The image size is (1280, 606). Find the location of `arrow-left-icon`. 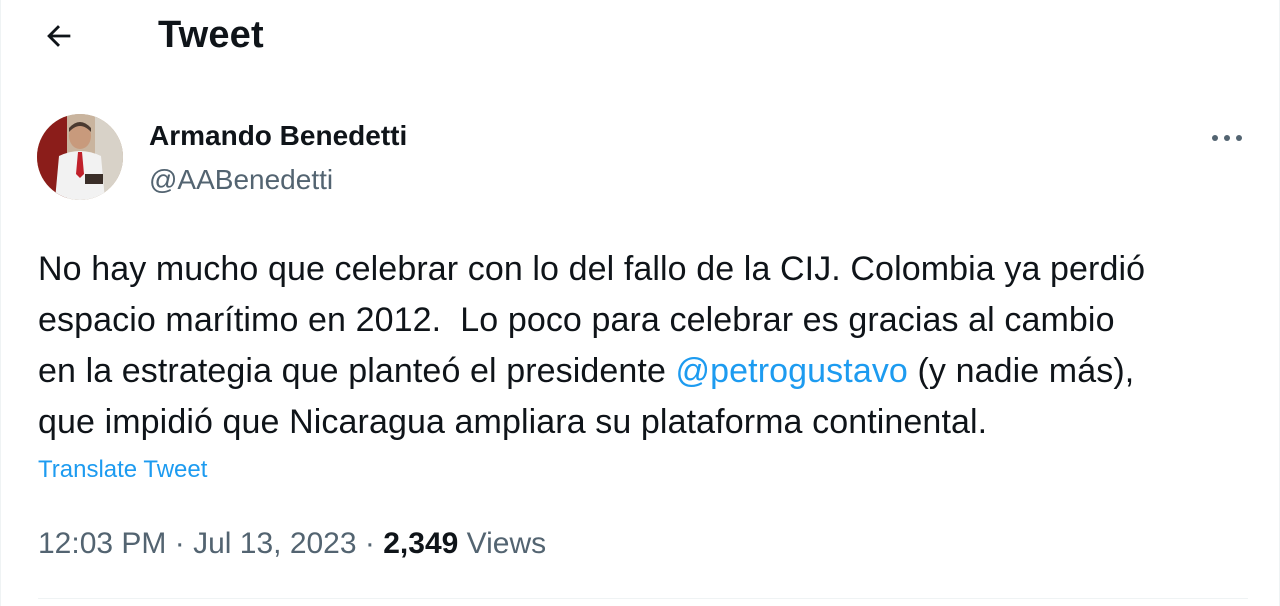

arrow-left-icon is located at coordinates (59, 36).